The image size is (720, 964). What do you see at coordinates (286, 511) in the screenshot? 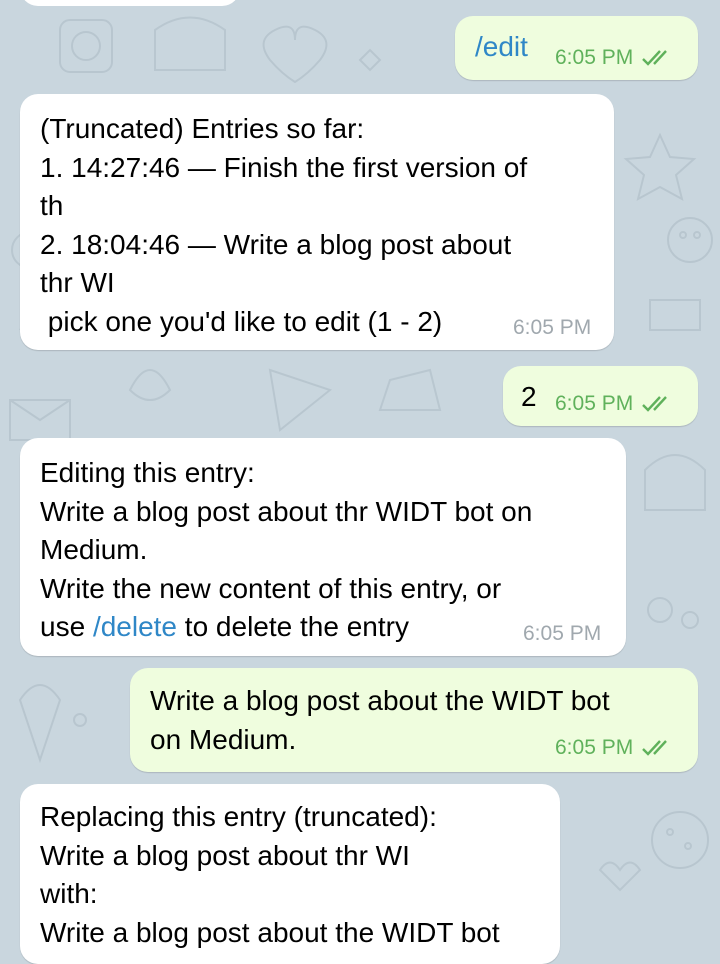
I see `message-line: Write a blog post about thr WIDT bot on` at bounding box center [286, 511].